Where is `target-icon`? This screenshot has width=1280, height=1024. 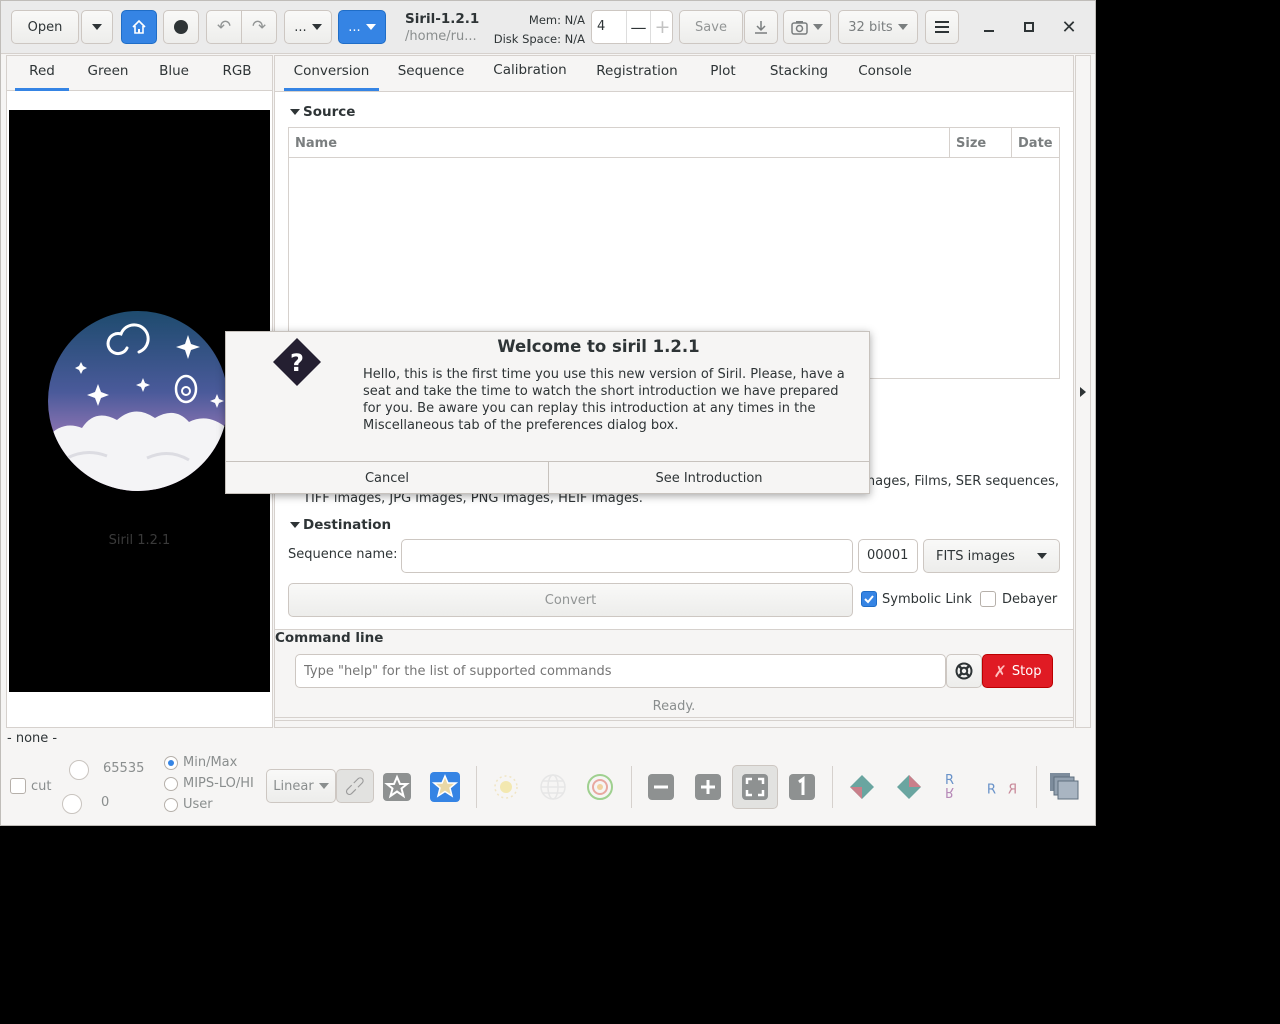 target-icon is located at coordinates (600, 787).